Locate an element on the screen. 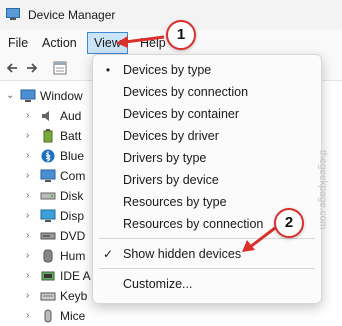 The height and width of the screenshot is (326, 342). hid-icon is located at coordinates (48, 256).